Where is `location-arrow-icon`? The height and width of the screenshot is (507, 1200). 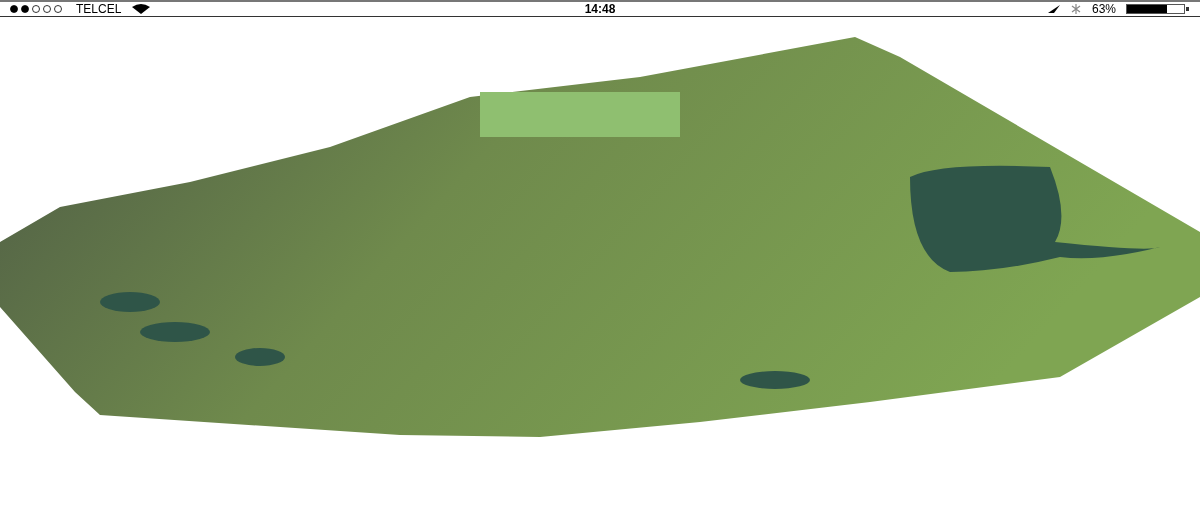
location-arrow-icon is located at coordinates (1053, 9).